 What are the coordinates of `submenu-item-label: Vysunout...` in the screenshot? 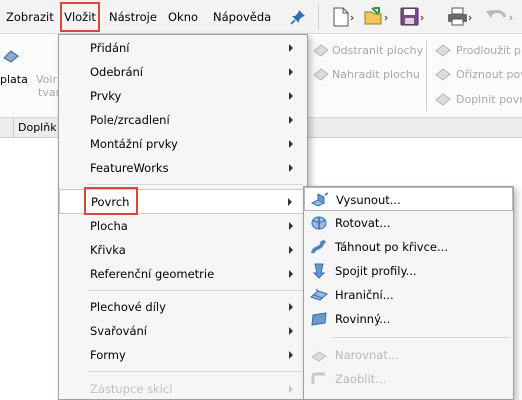 It's located at (368, 200).